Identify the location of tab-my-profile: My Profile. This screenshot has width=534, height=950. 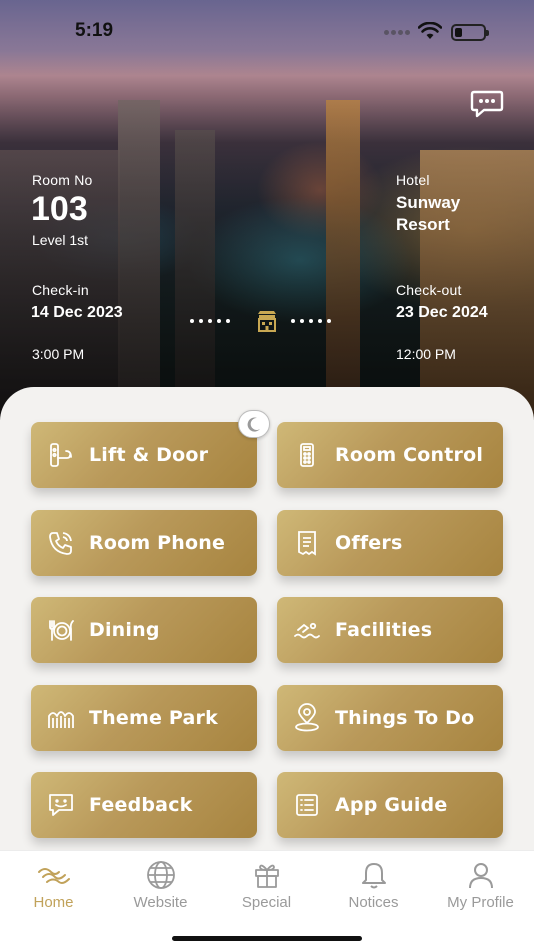
(480, 881).